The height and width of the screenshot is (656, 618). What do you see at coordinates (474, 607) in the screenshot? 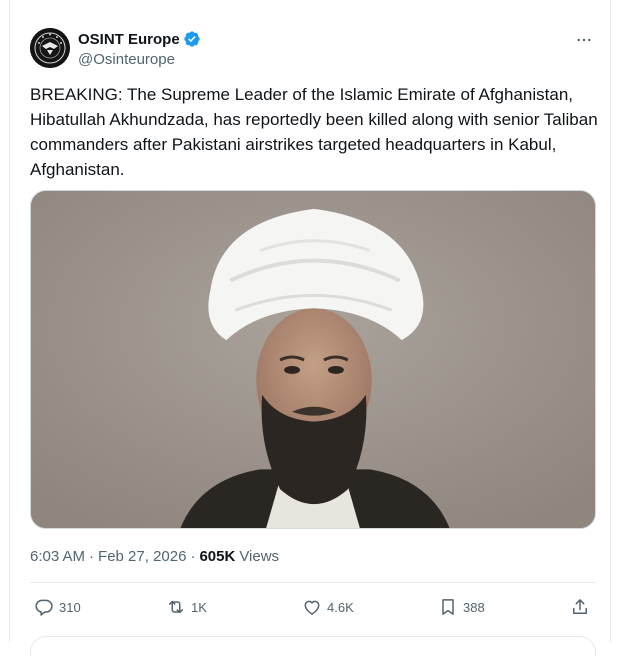
I see `bookmark-count: 388` at bounding box center [474, 607].